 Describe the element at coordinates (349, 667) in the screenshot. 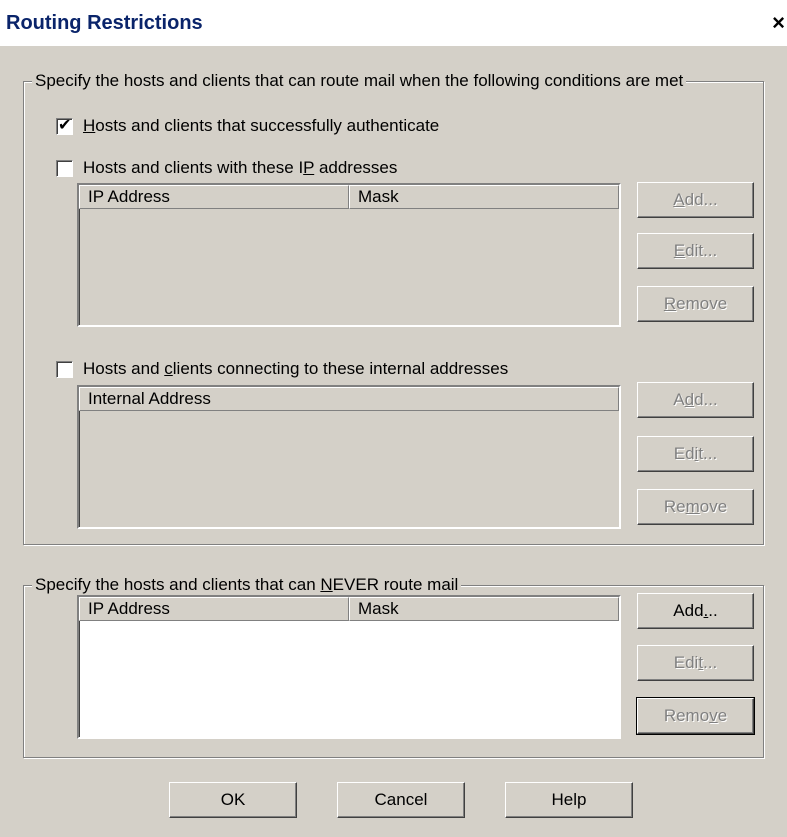

I see `deny-ip-list: IP Address Mask` at that location.